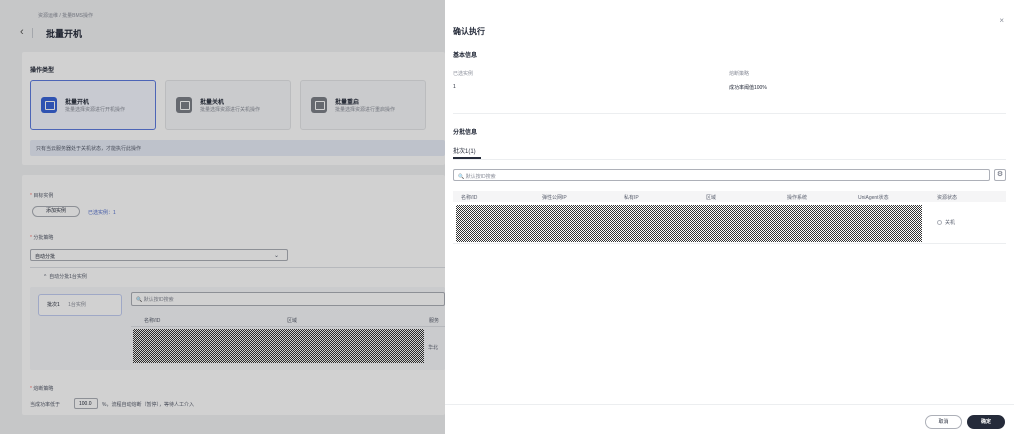 This screenshot has width=1014, height=434. I want to click on column-header: UniAgent状态, so click(873, 198).